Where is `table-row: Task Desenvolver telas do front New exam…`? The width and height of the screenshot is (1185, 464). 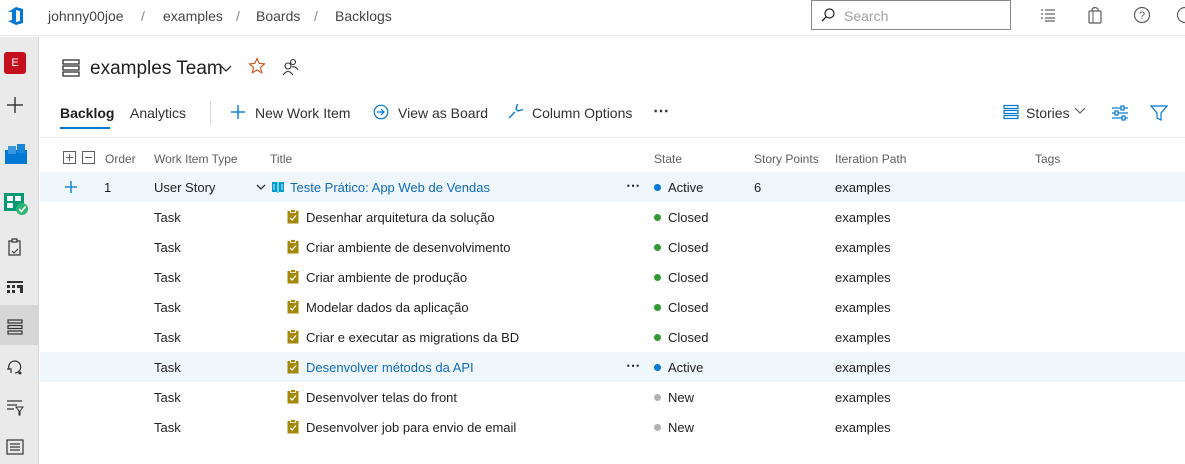 table-row: Task Desenvolver telas do front New exam… is located at coordinates (612, 397).